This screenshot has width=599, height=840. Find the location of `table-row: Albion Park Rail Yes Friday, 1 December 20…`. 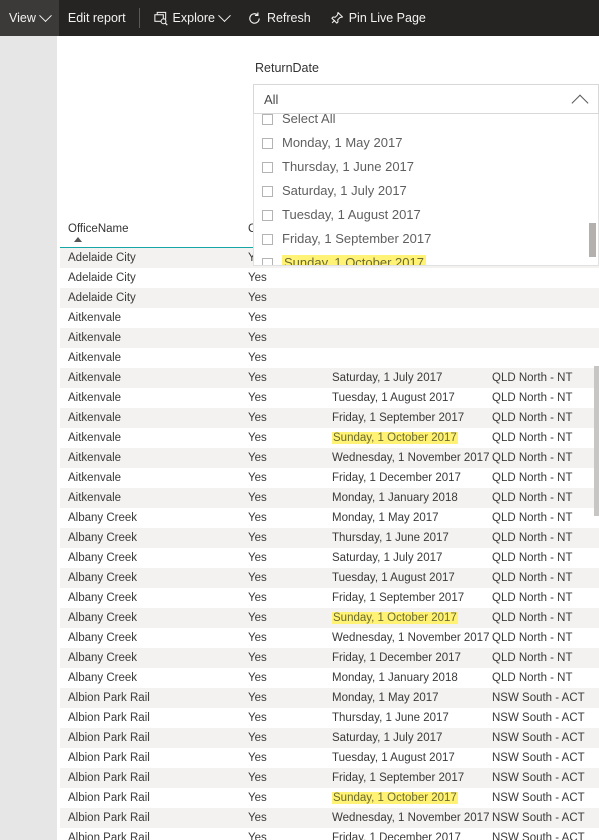

table-row: Albion Park Rail Yes Friday, 1 December 20… is located at coordinates (329, 834).